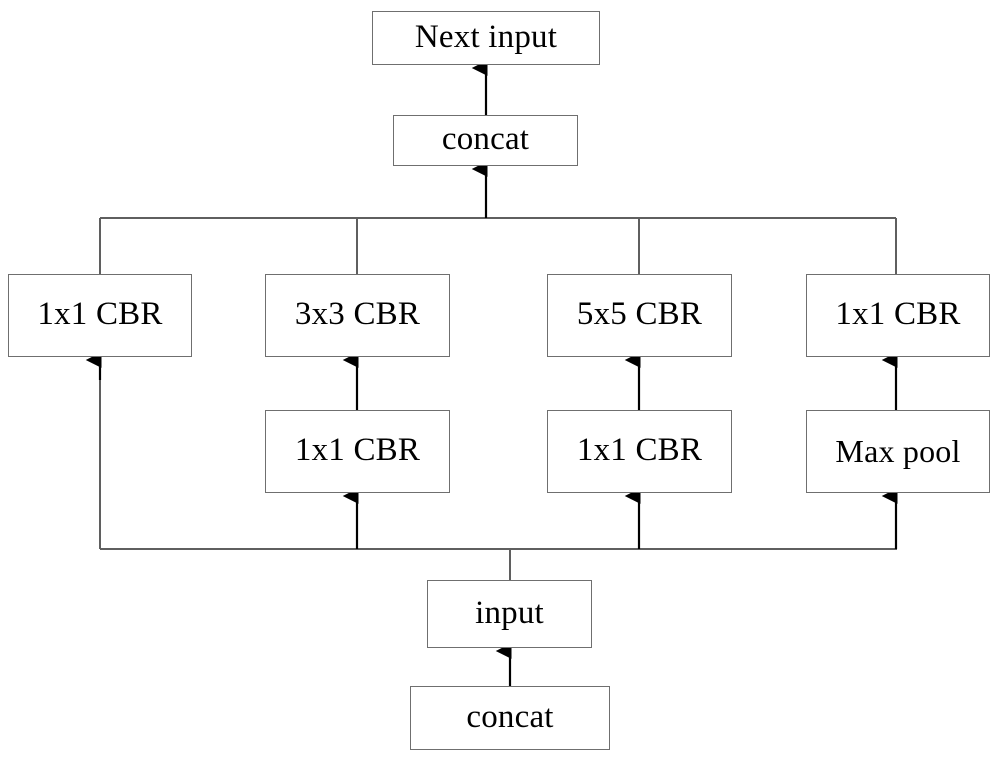 Image resolution: width=1000 pixels, height=760 pixels. I want to click on node-branch1-1x1-cbr-label: 1x1 CBR, so click(100, 314).